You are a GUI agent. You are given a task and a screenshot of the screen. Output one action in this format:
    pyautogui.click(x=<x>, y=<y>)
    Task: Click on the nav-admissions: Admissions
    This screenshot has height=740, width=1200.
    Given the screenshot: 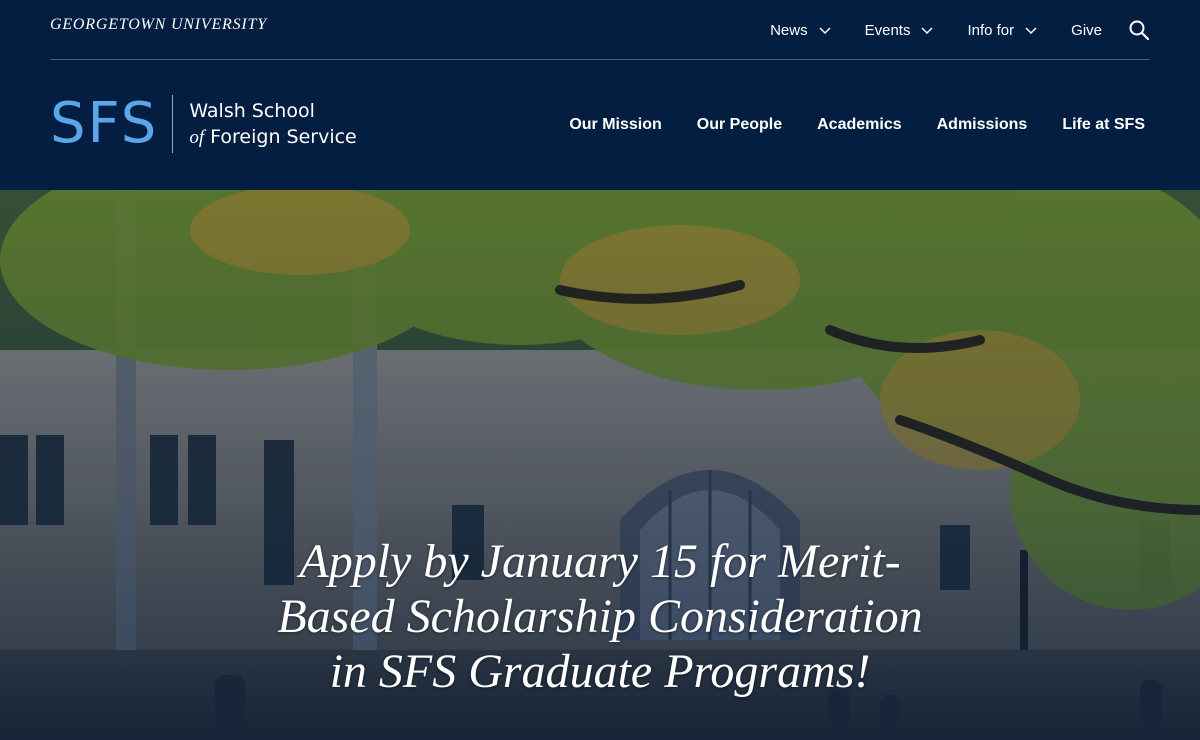 What is the action you would take?
    pyautogui.click(x=982, y=125)
    